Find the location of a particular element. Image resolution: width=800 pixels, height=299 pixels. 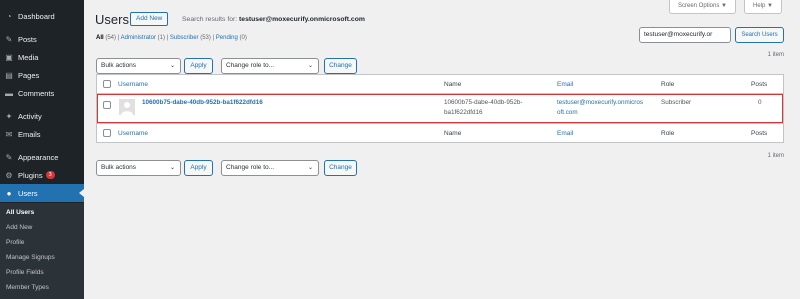

bulk-actions-select: Bulk actions ⌄ is located at coordinates (138, 66).